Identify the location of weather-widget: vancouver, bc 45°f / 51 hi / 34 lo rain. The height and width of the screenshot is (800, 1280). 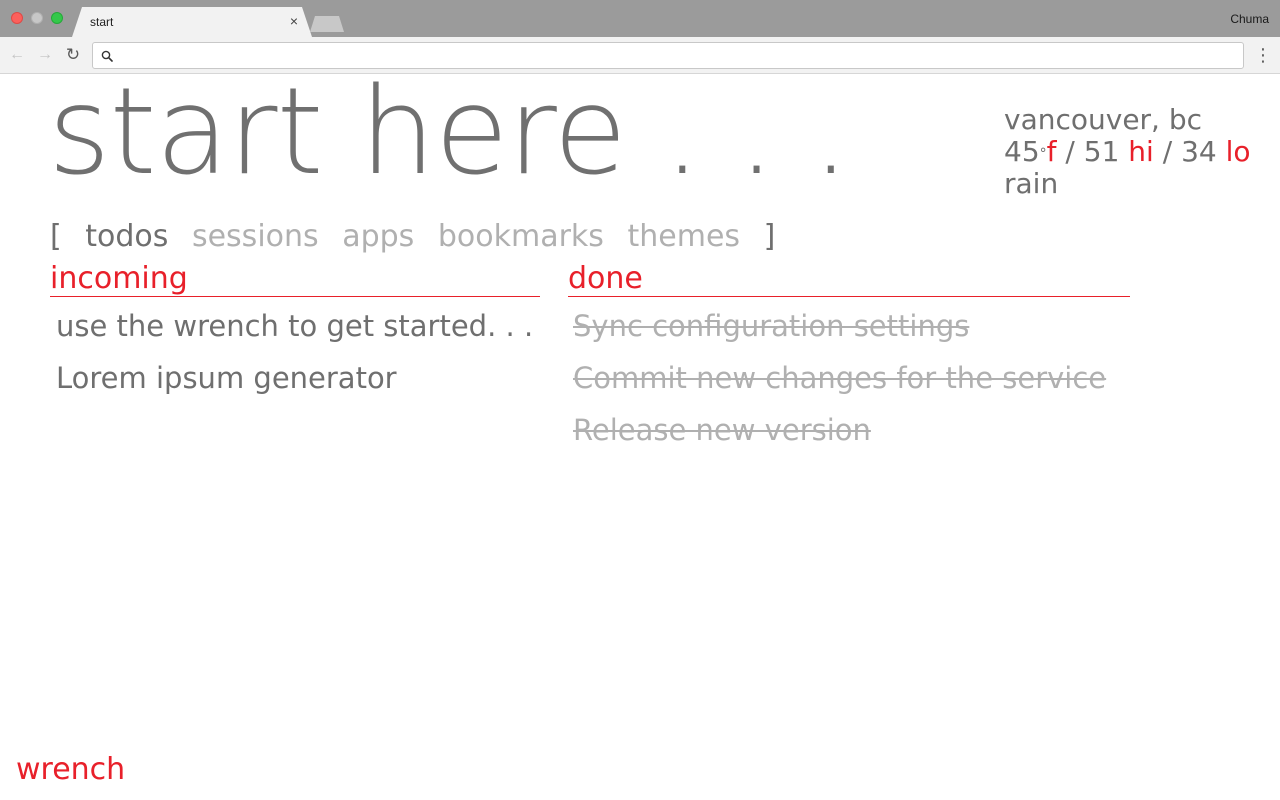
(1127, 152).